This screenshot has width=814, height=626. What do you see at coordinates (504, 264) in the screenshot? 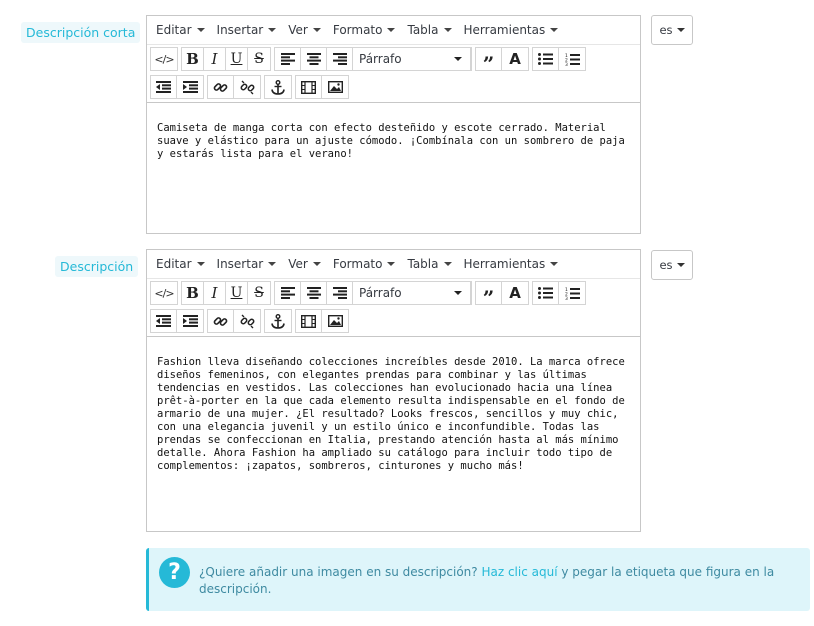
I see `menu-herramientas-label: Herramientas` at bounding box center [504, 264].